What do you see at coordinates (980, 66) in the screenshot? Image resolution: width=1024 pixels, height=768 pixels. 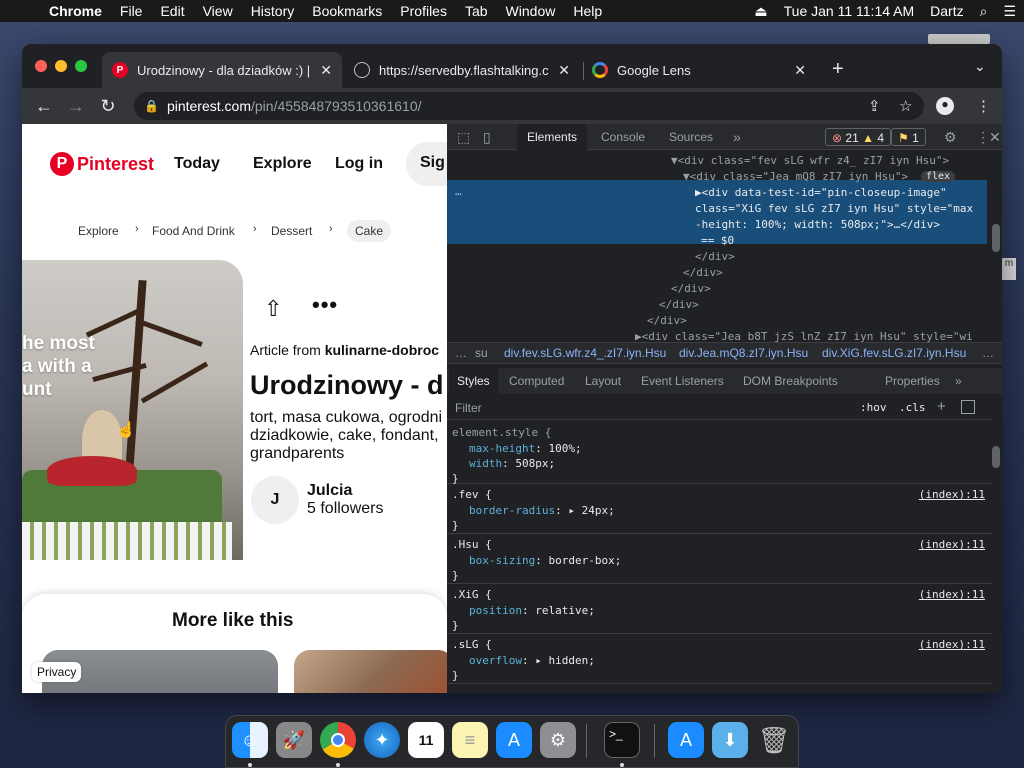 I see `tab-search-chevron-icon: ⌄` at bounding box center [980, 66].